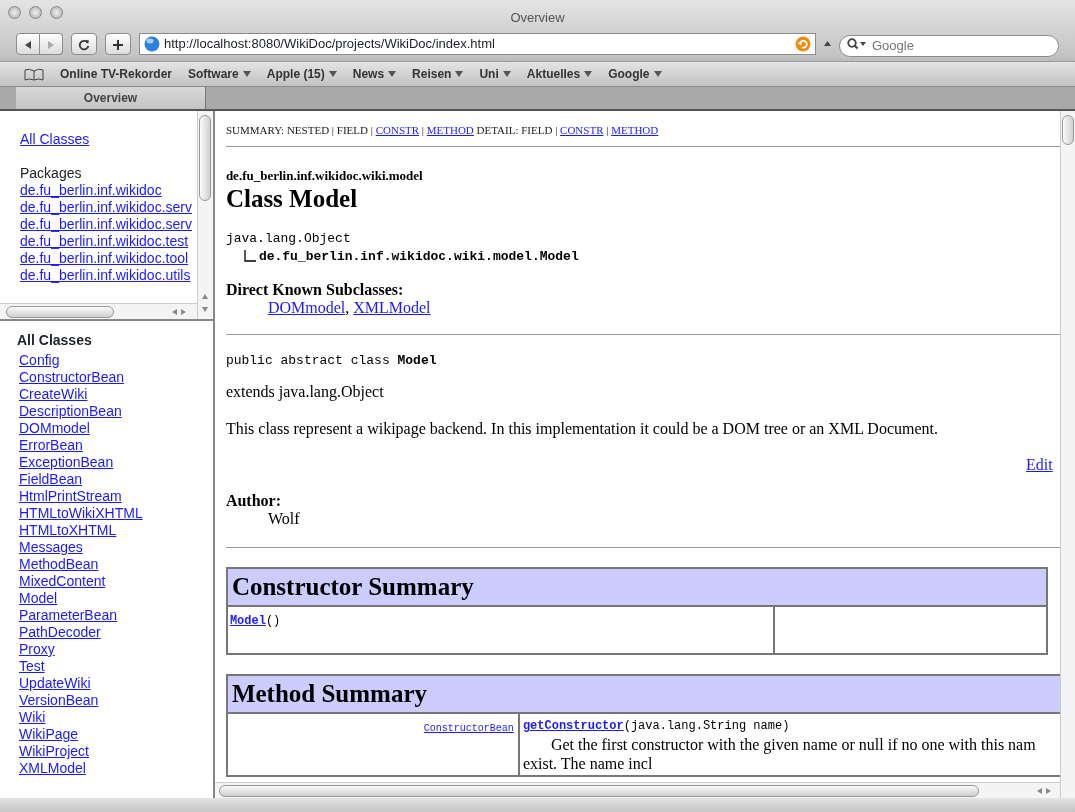  What do you see at coordinates (324, 176) in the screenshot?
I see `package-name: de.fu_berlin.inf.wikidoc.wiki.model` at bounding box center [324, 176].